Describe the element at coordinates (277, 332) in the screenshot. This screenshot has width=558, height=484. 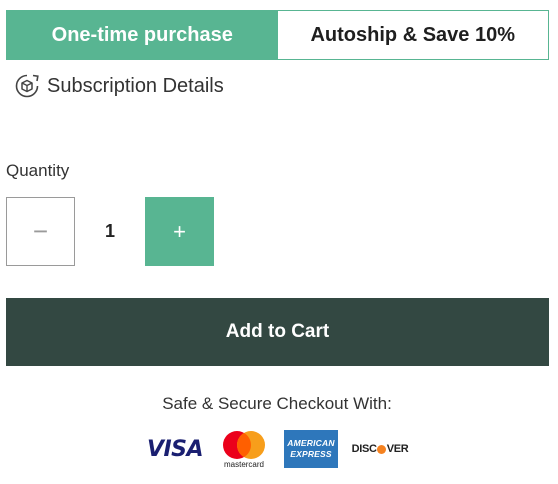
I see `add-to-cart-button: Add to Cart` at that location.